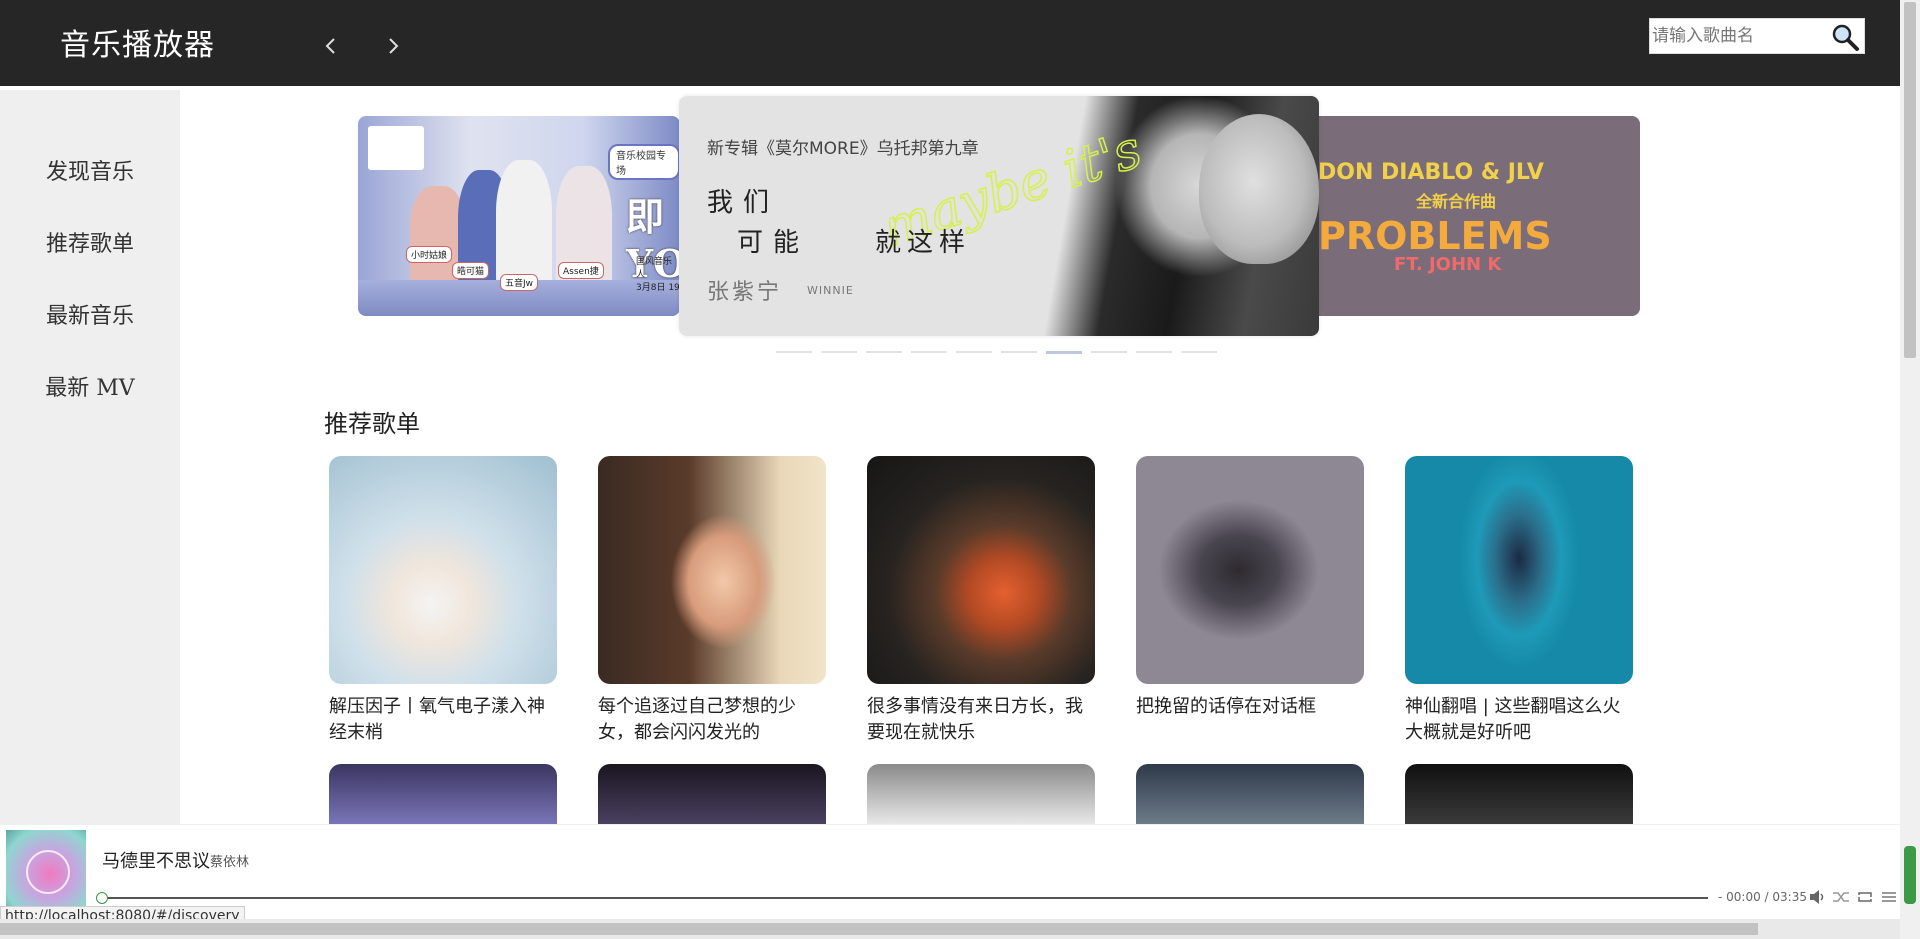  Describe the element at coordinates (519, 282) in the screenshot. I see `banner-artist-name: 五音Jw` at that location.